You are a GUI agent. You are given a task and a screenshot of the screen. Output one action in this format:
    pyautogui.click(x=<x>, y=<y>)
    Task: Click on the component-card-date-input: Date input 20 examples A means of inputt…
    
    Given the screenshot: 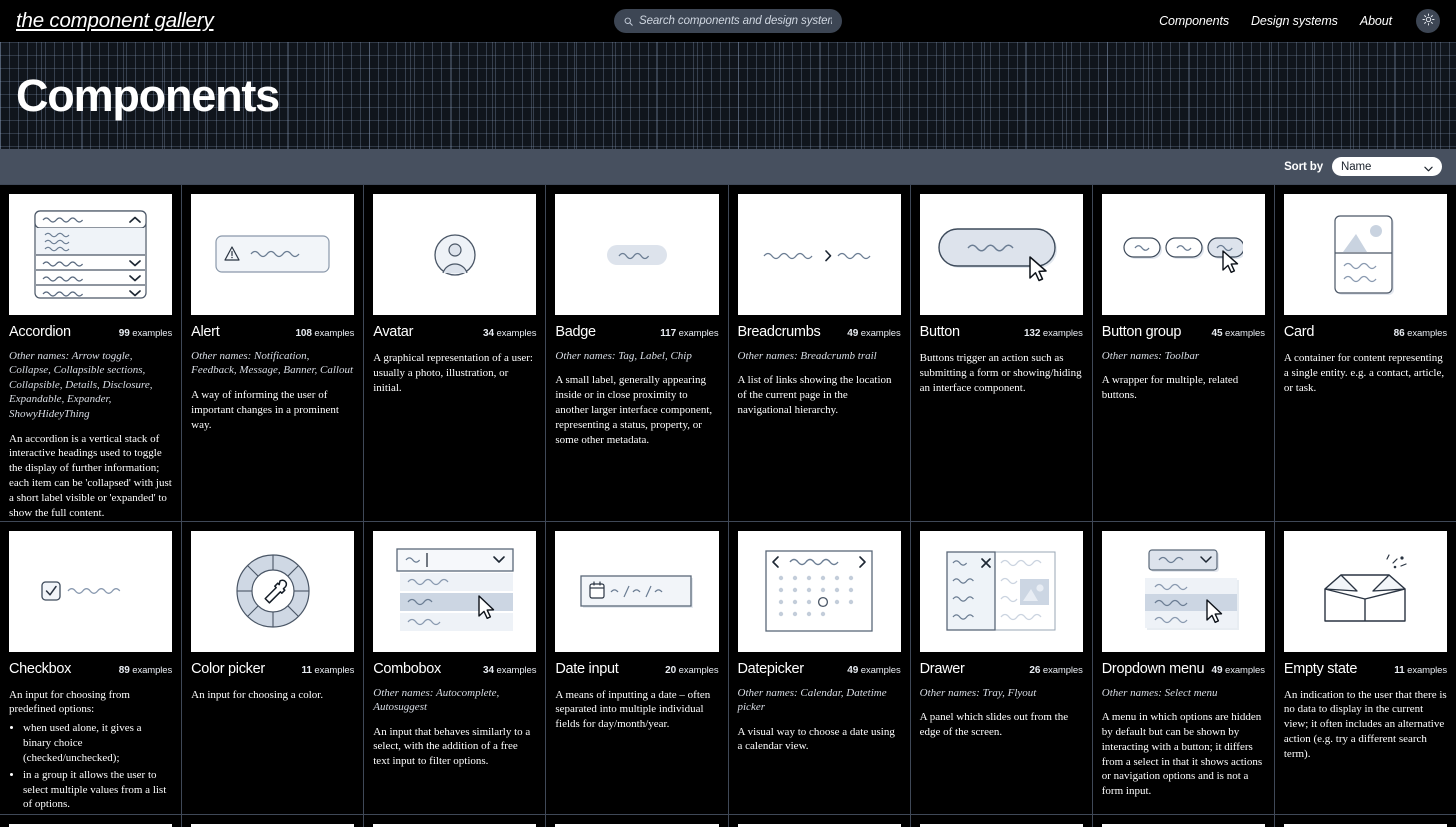 What is the action you would take?
    pyautogui.click(x=637, y=668)
    